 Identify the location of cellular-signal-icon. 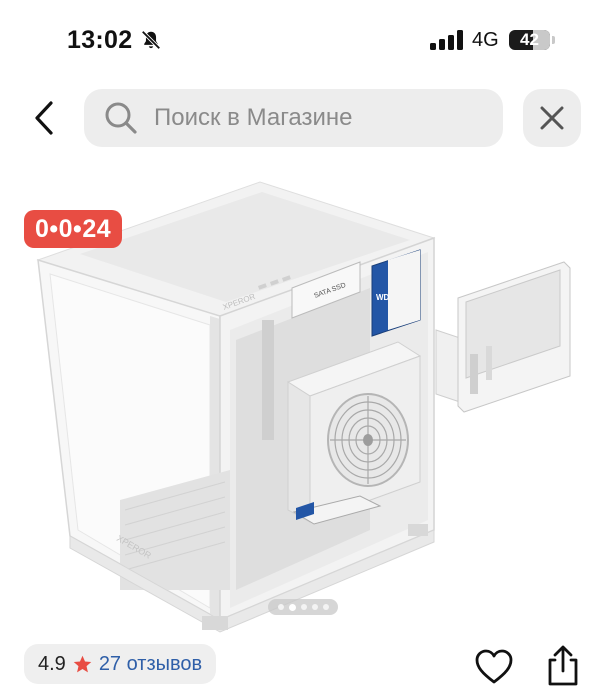
(446, 40).